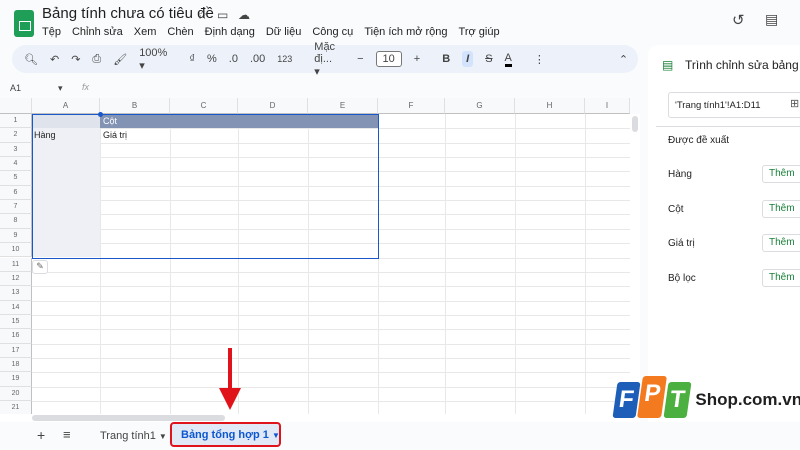 This screenshot has height=450, width=800. What do you see at coordinates (16, 150) in the screenshot?
I see `row-header: 3` at bounding box center [16, 150].